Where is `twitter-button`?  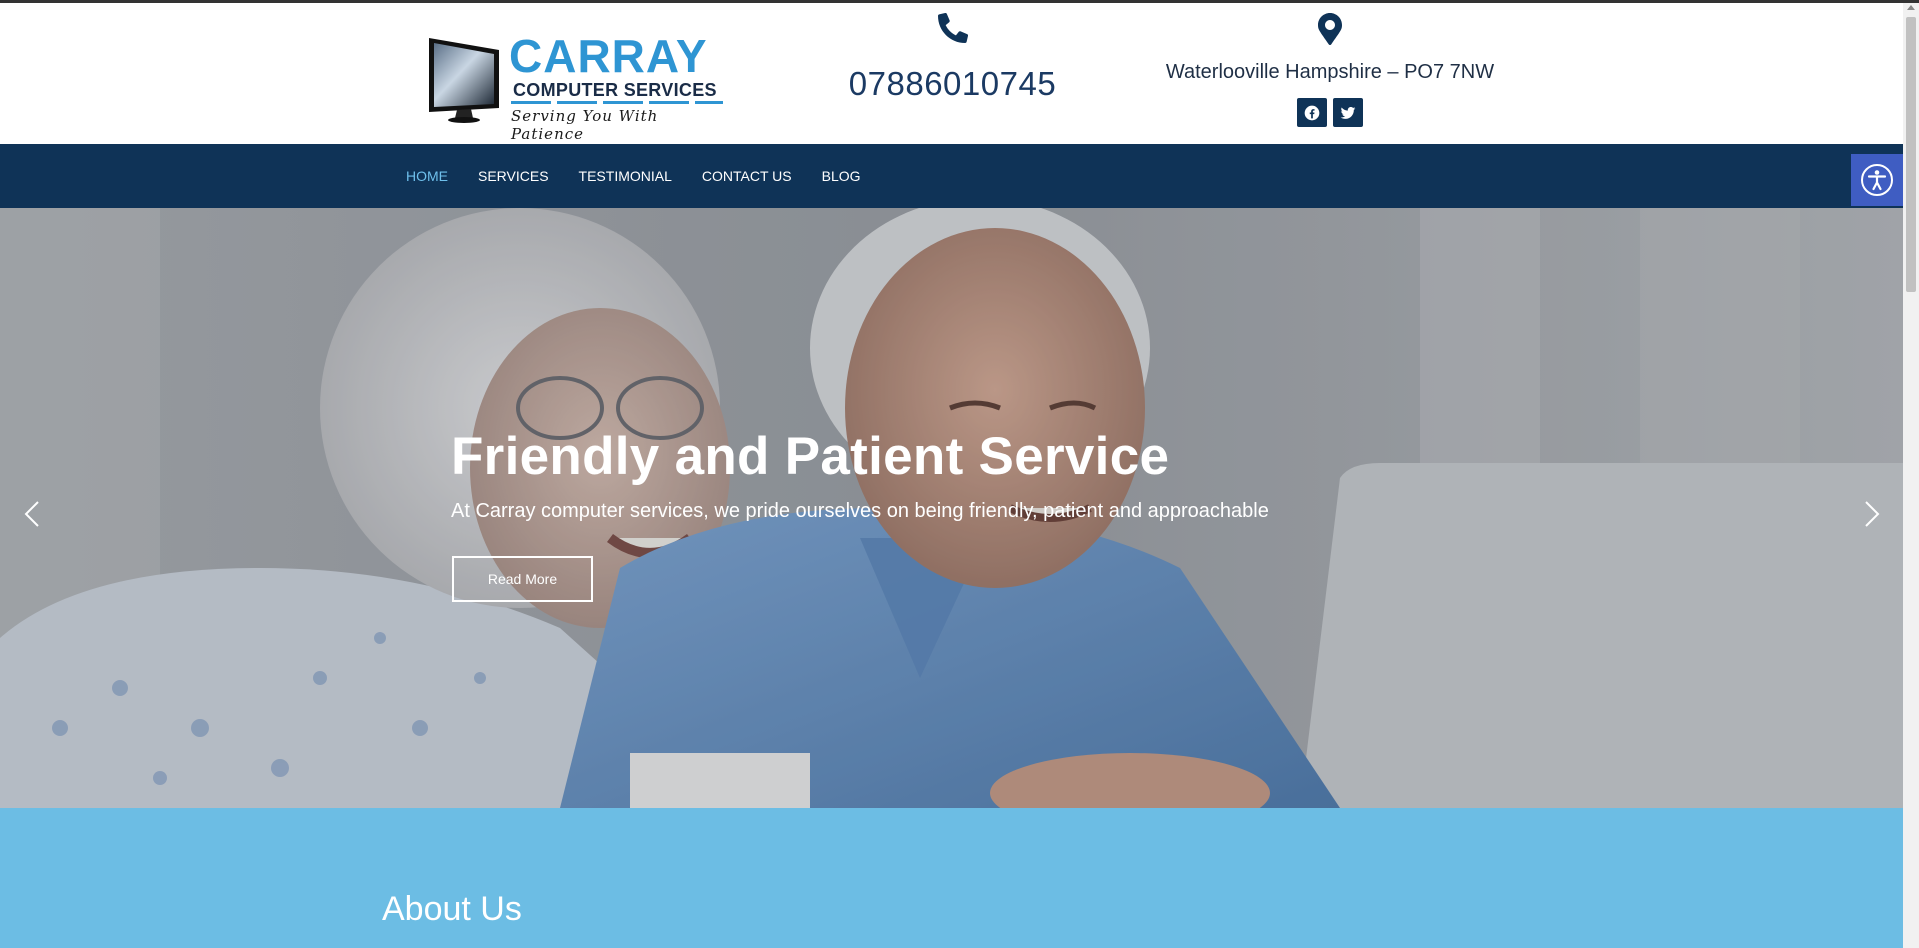
twitter-button is located at coordinates (1348, 112).